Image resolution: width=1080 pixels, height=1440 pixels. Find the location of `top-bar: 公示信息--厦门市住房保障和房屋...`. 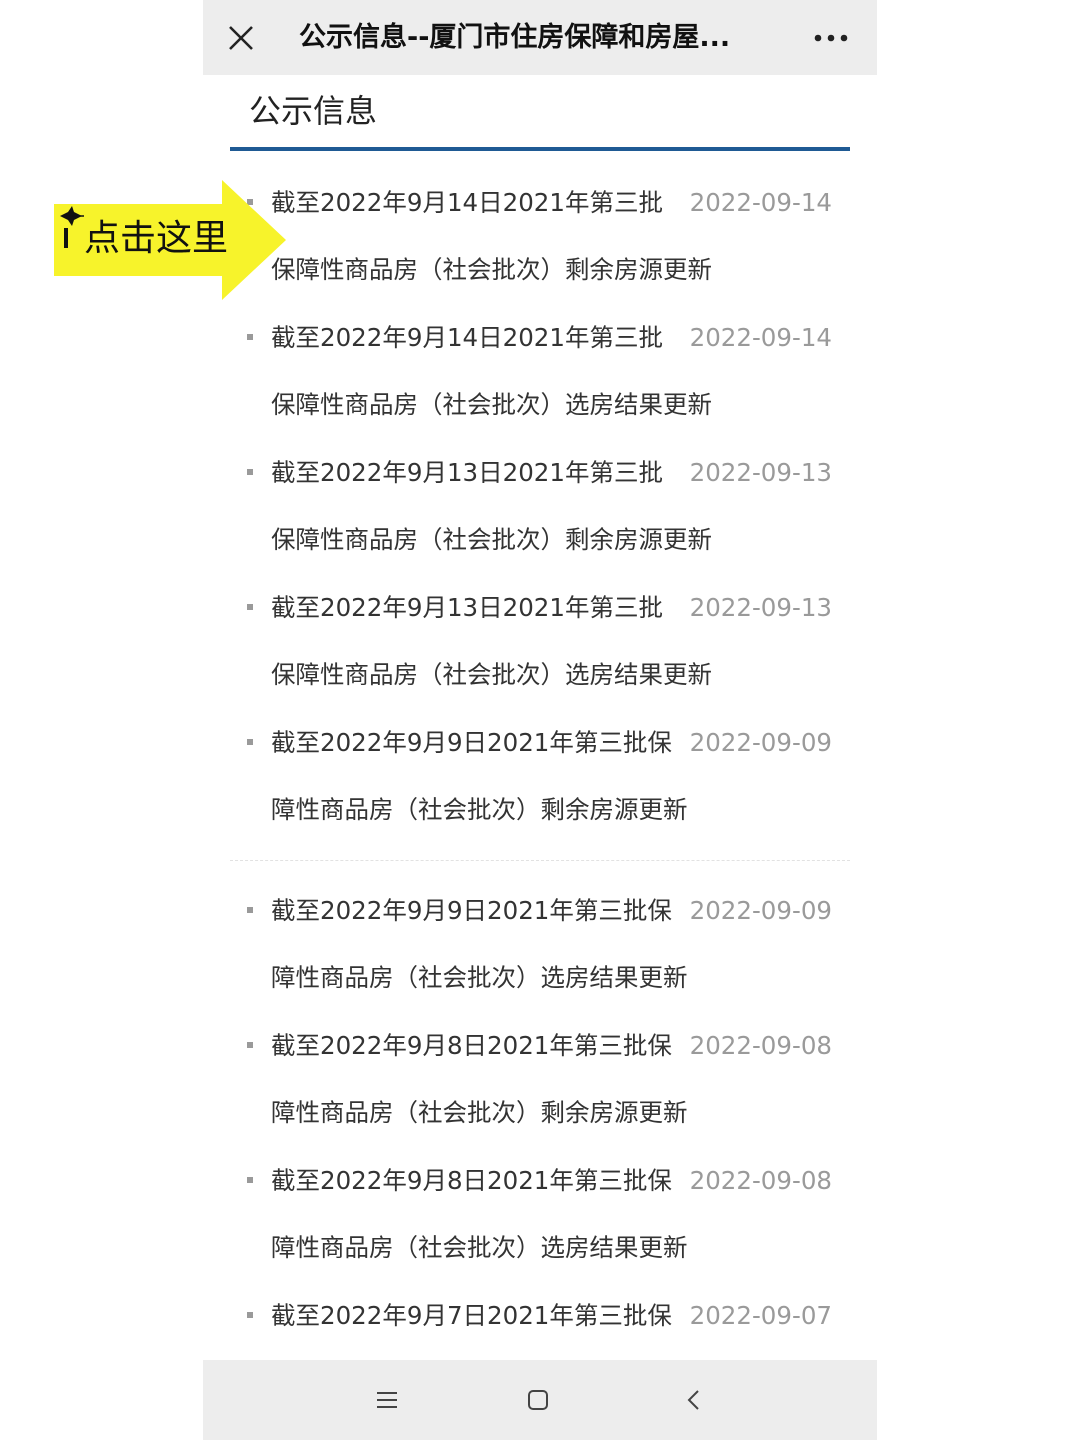

top-bar: 公示信息--厦门市住房保障和房屋... is located at coordinates (540, 37).